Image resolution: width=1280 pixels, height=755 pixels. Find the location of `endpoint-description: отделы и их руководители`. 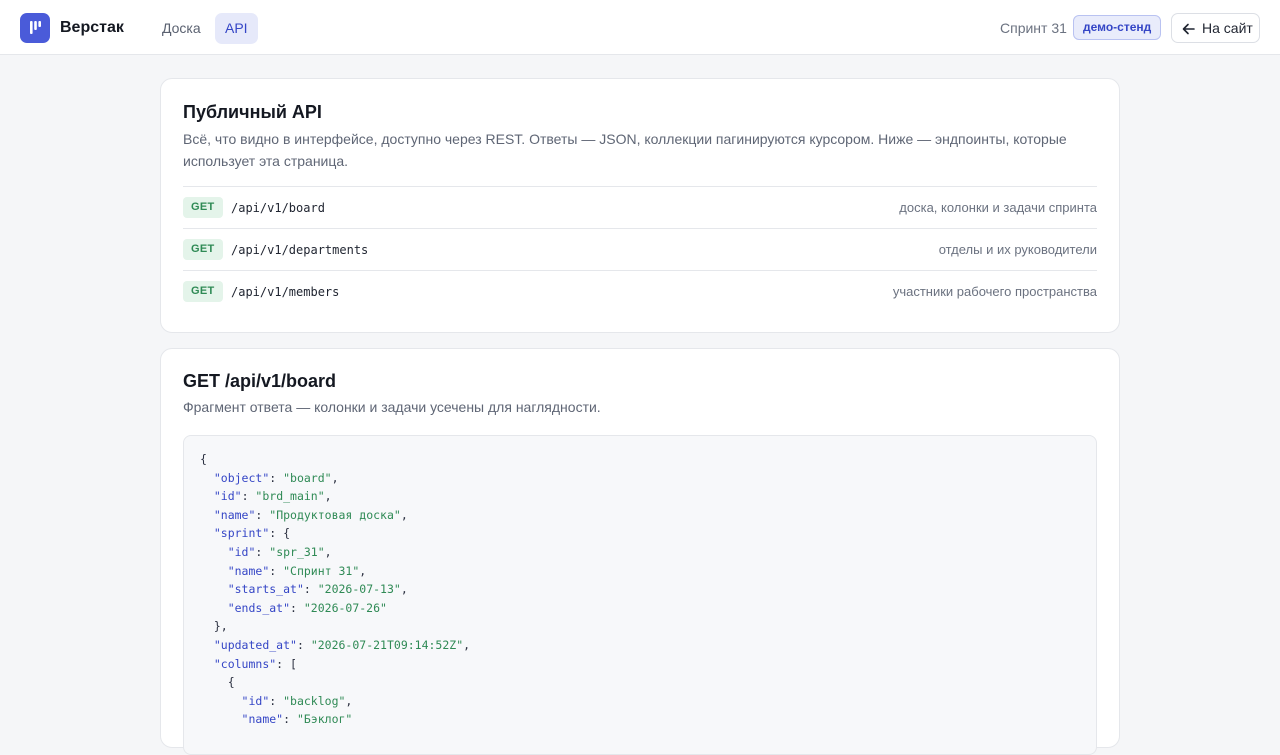

endpoint-description: отделы и их руководители is located at coordinates (1017, 249).